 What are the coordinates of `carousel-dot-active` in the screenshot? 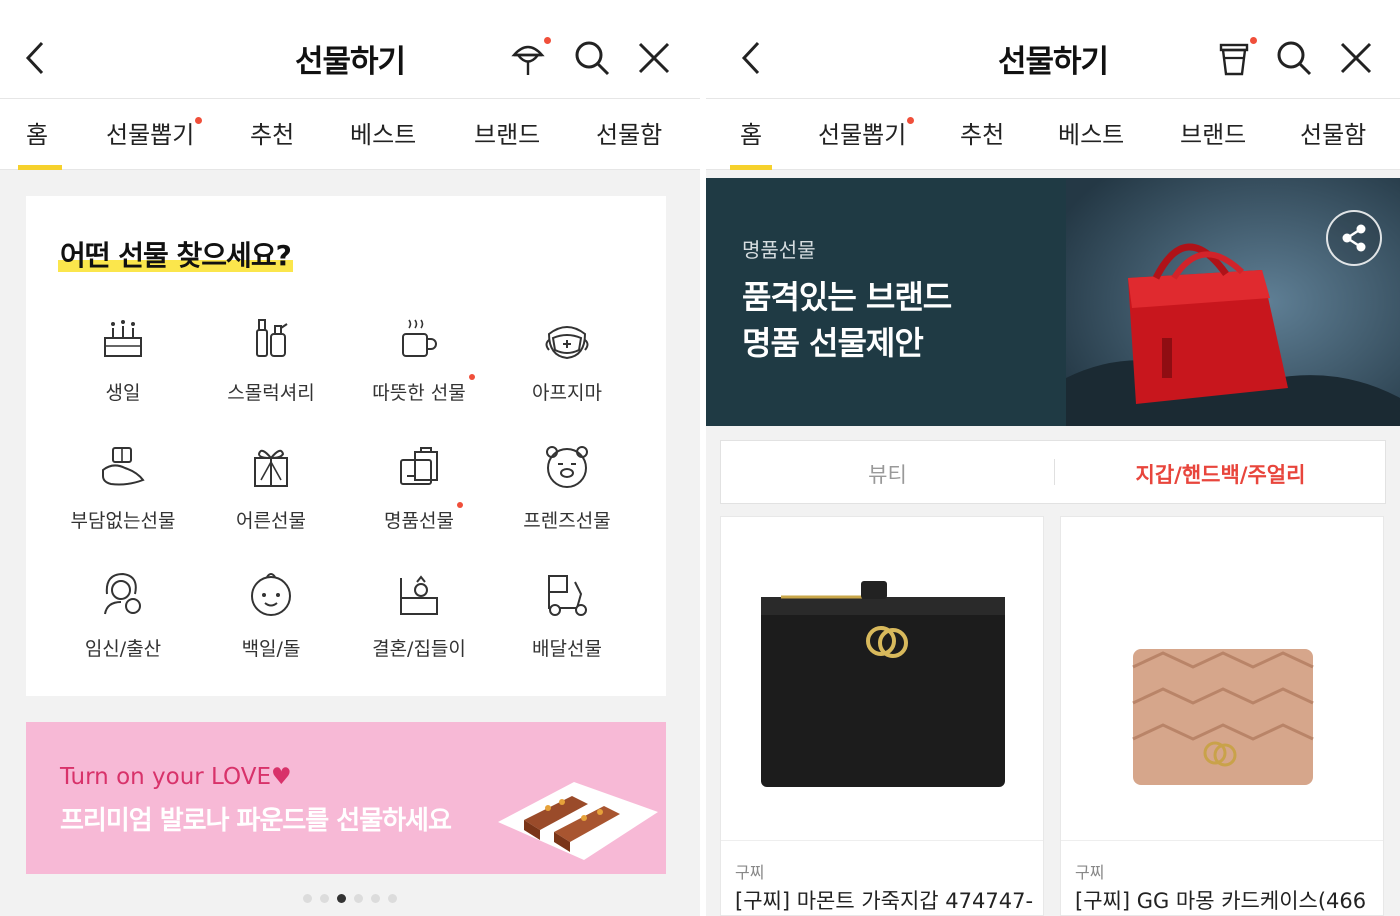 It's located at (341, 898).